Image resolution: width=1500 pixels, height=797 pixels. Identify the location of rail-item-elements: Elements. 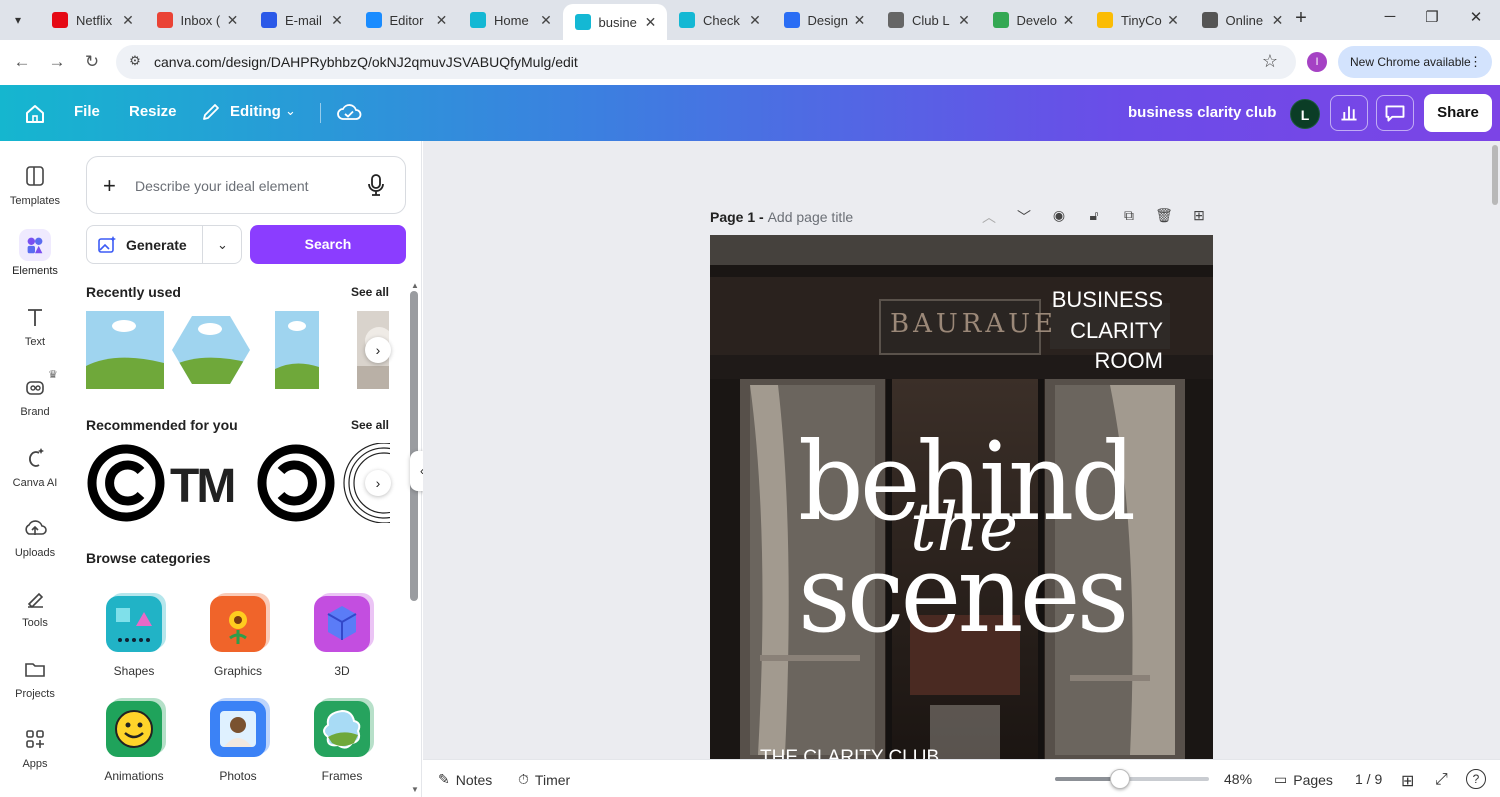
(35, 253).